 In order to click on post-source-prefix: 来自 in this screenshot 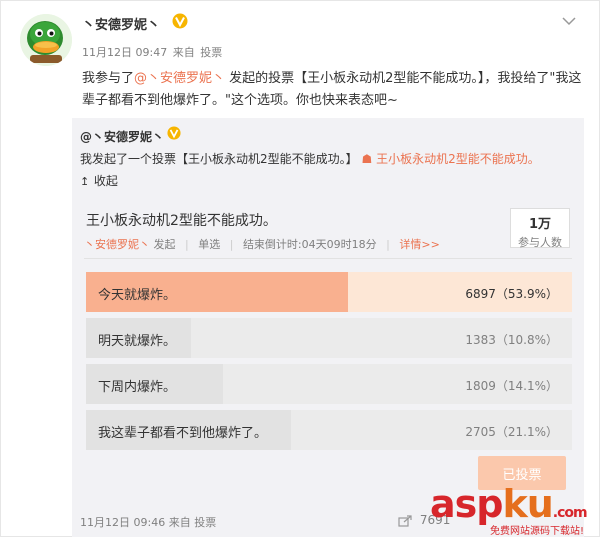, I will do `click(183, 52)`.